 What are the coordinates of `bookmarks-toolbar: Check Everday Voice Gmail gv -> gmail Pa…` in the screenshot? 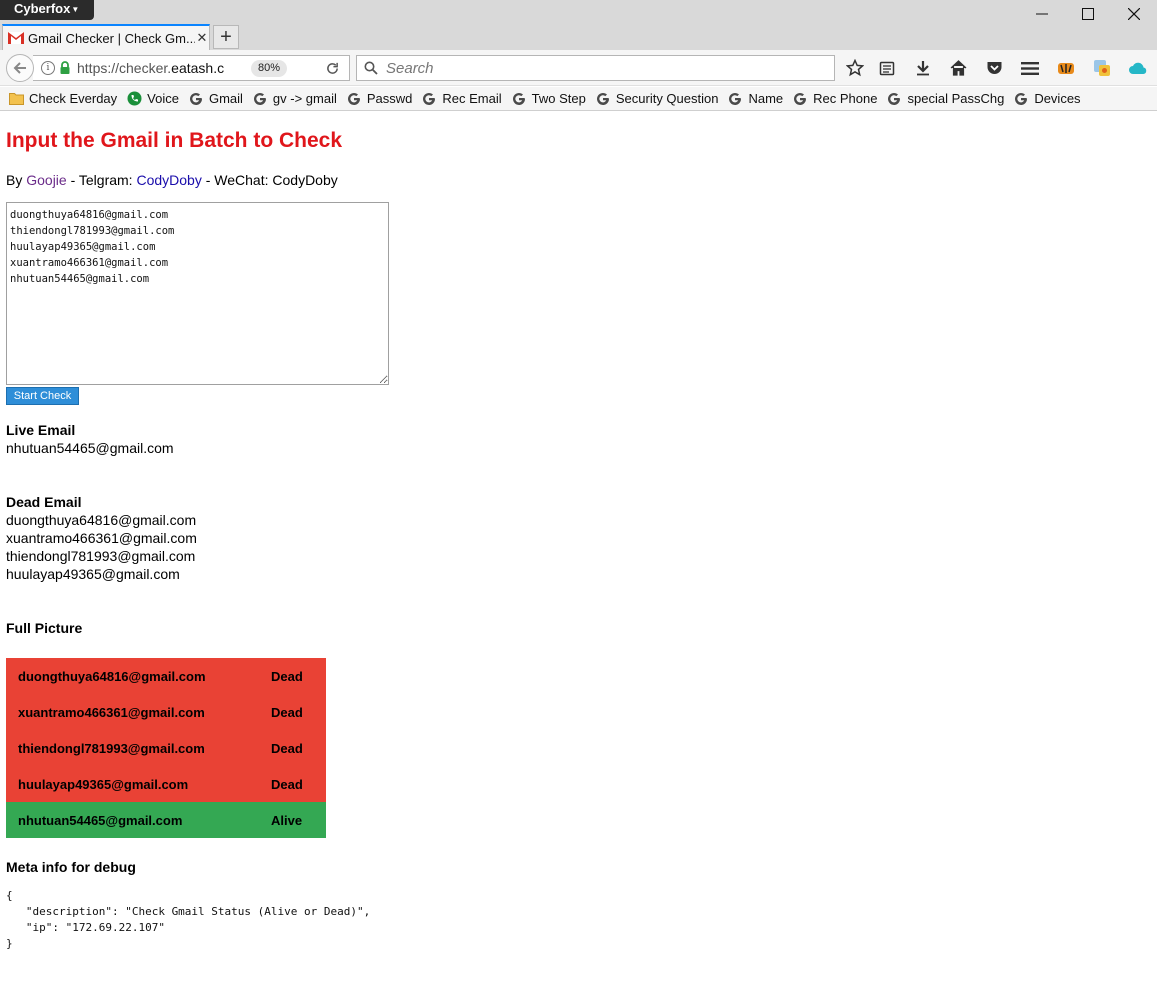 It's located at (578, 99).